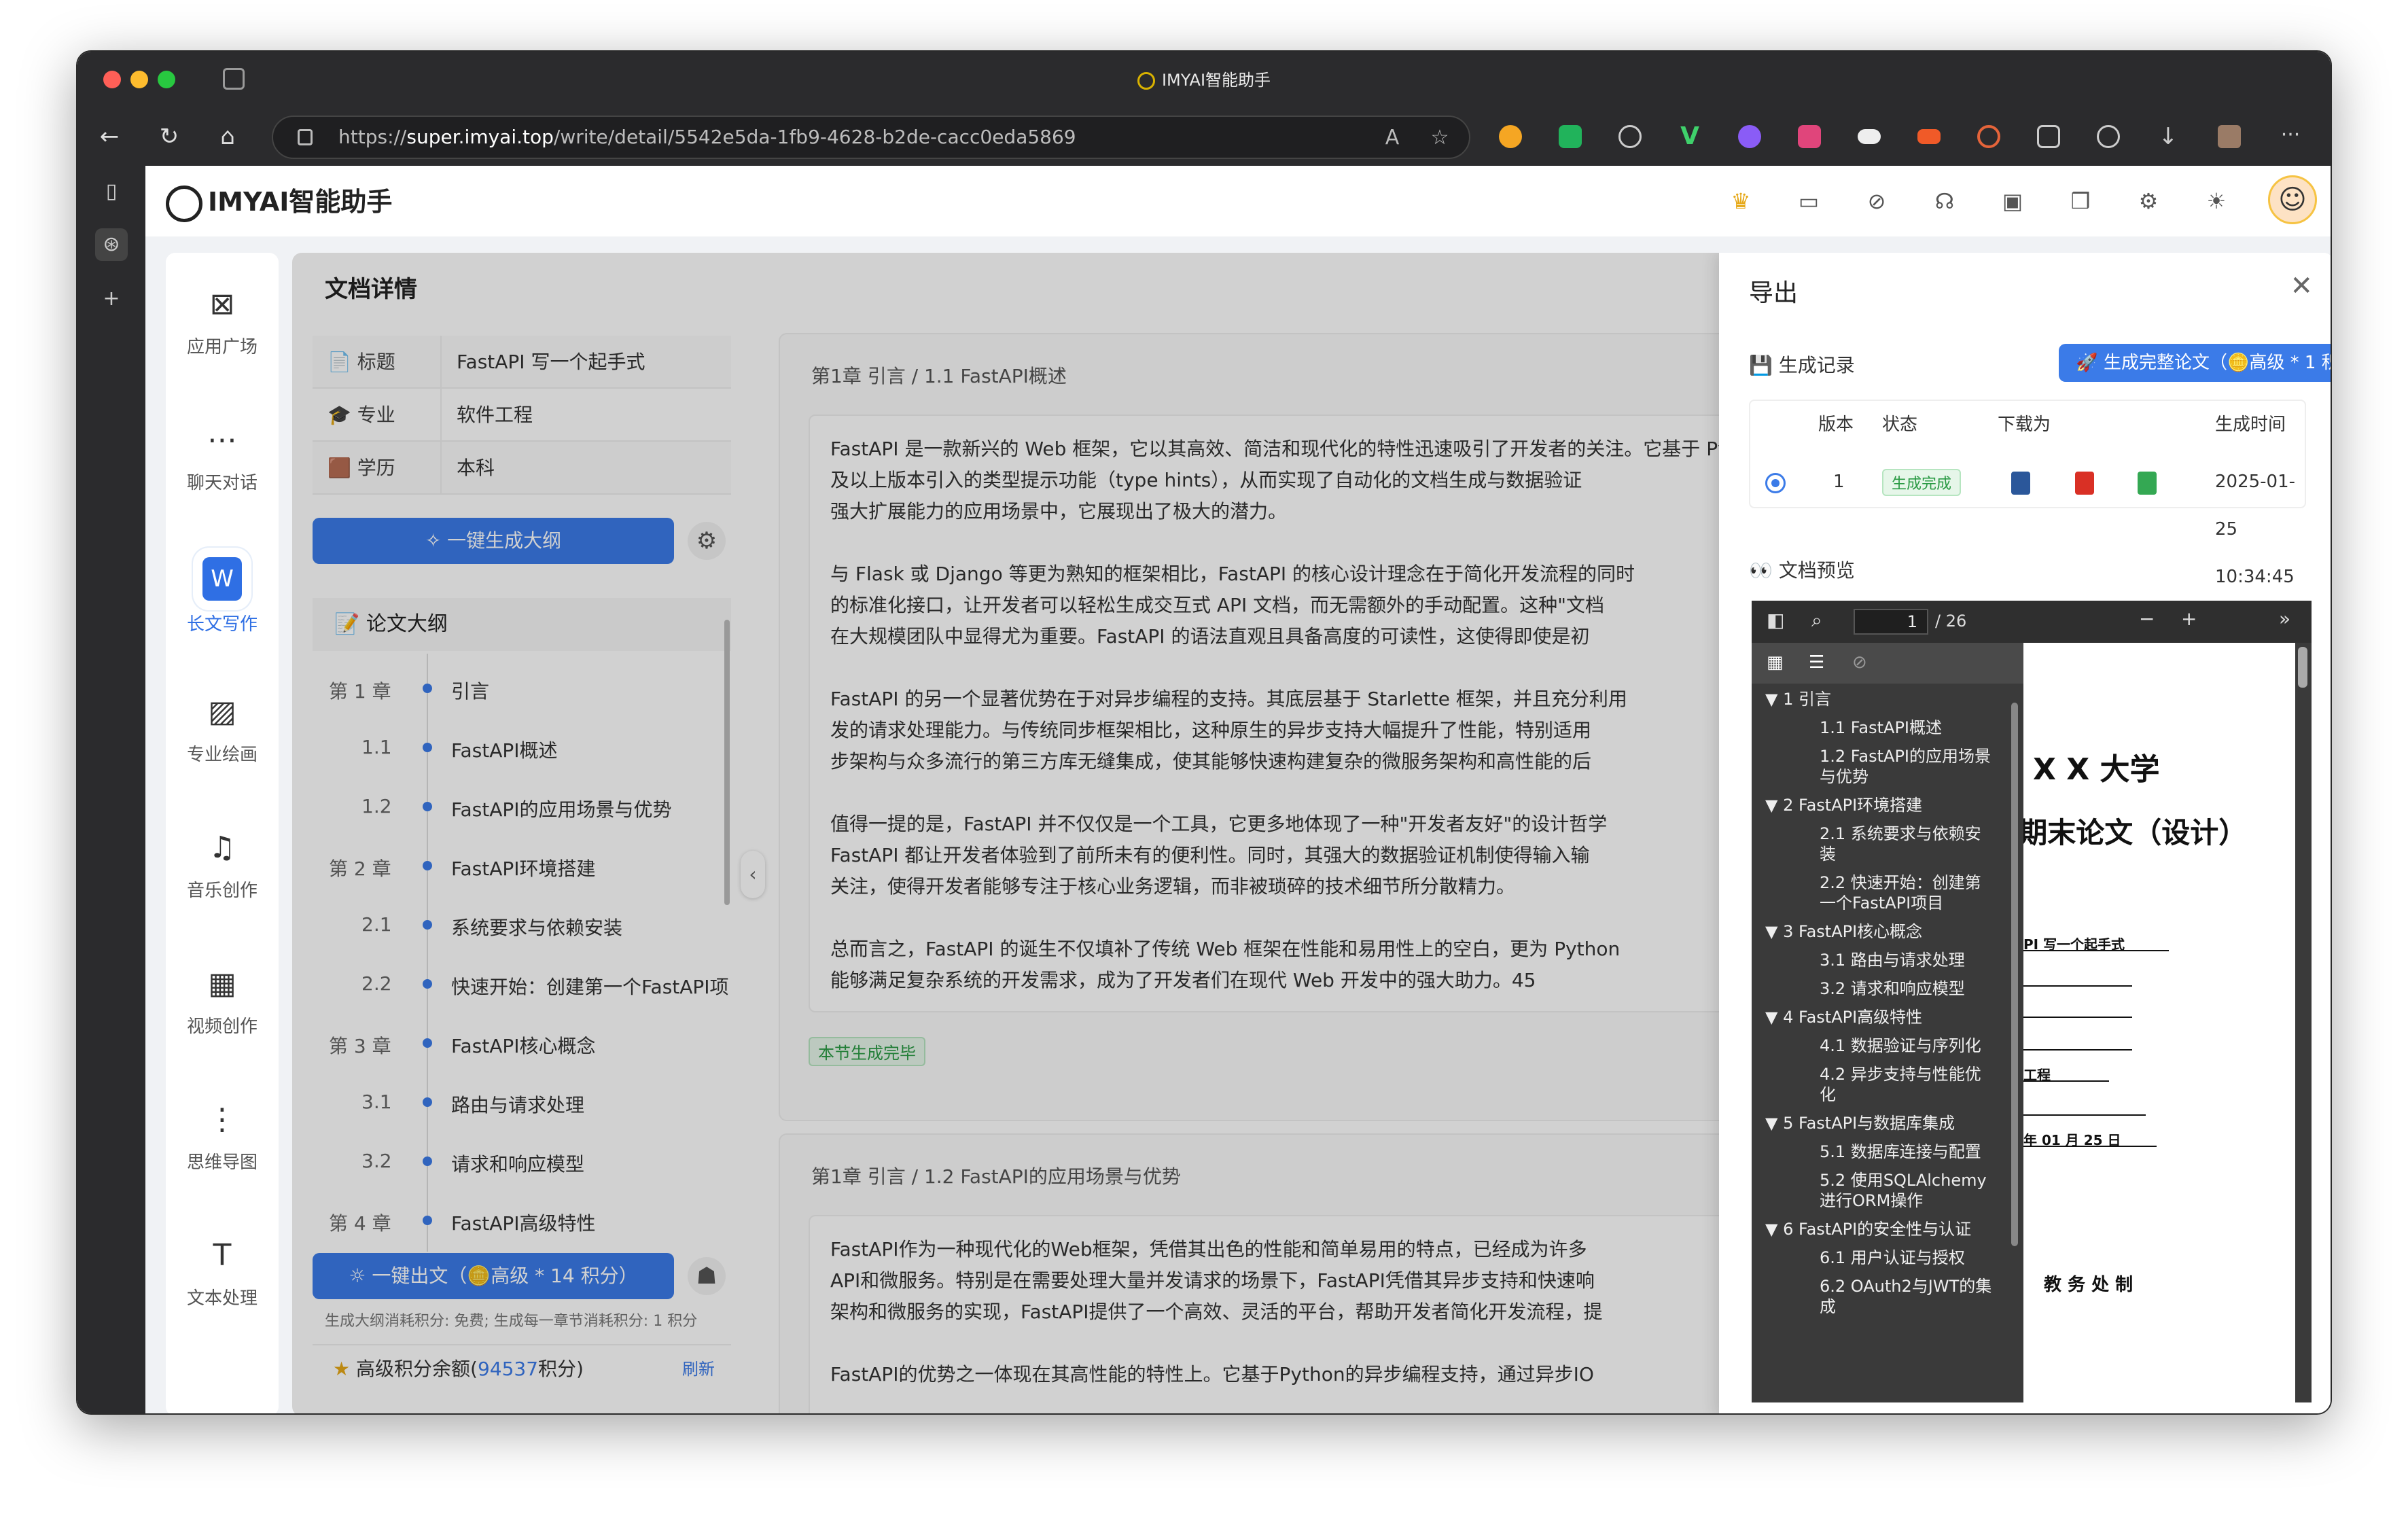 Image resolution: width=2408 pixels, height=1518 pixels. Describe the element at coordinates (169, 137) in the screenshot. I see `reload-icon: ↻` at that location.